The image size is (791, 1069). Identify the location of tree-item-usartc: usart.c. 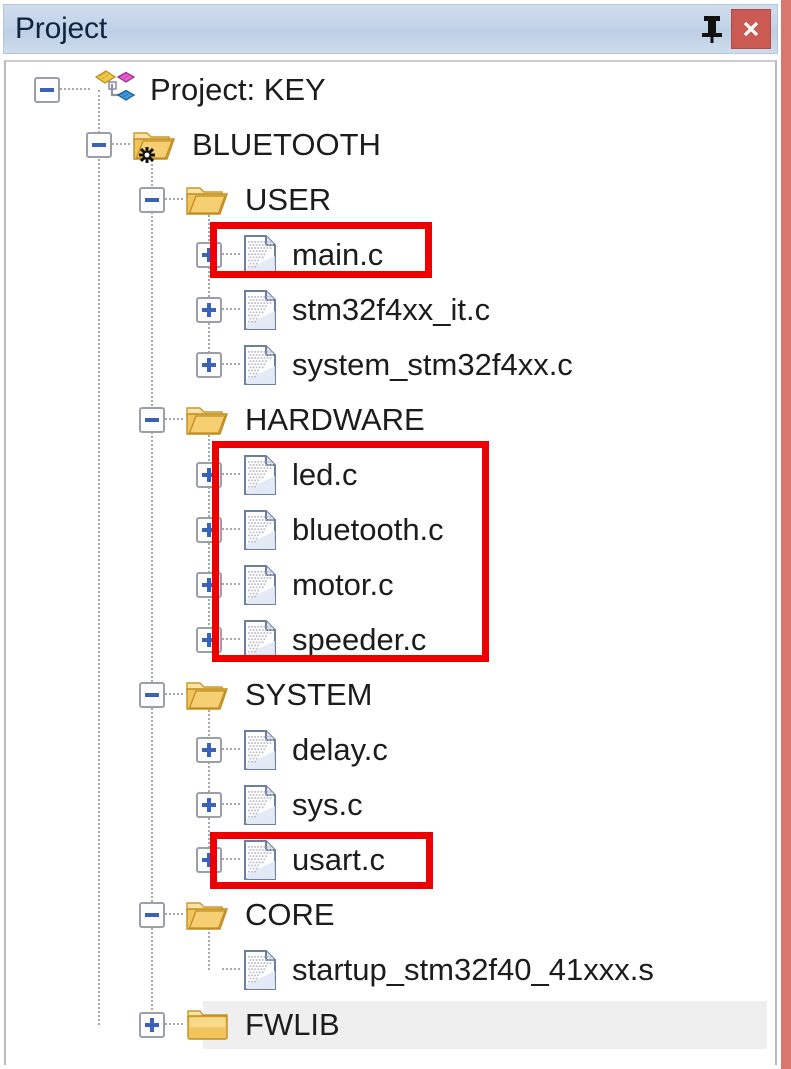
(390, 859).